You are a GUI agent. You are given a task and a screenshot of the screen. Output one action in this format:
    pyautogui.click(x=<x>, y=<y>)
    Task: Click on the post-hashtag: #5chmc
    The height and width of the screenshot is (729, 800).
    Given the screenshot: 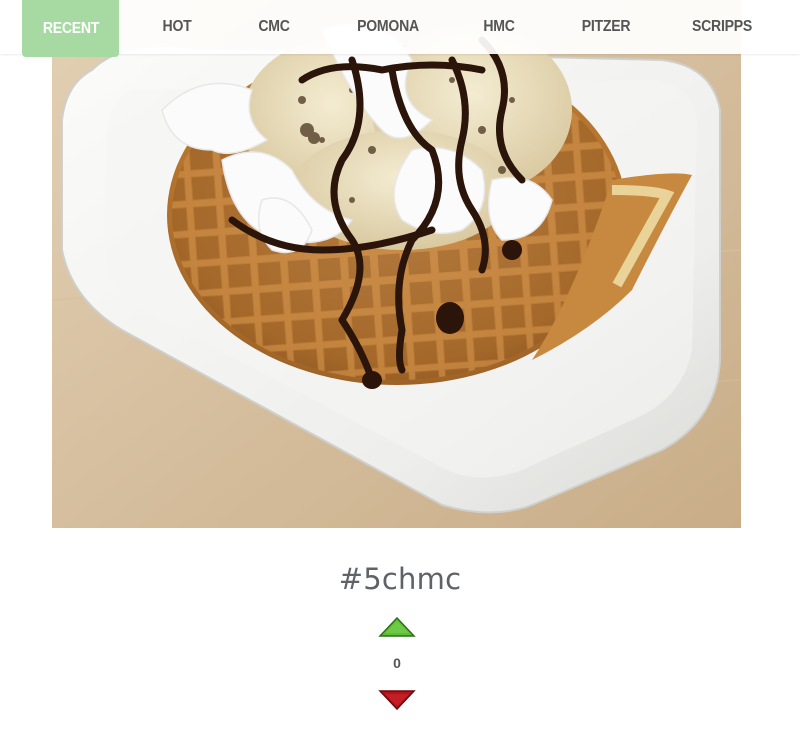 What is the action you would take?
    pyautogui.click(x=400, y=579)
    